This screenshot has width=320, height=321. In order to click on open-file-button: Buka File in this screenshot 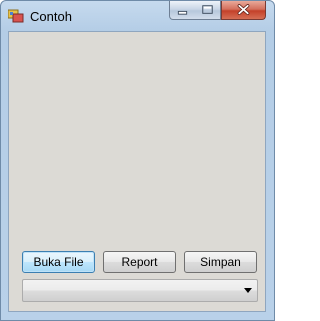, I will do `click(58, 262)`.